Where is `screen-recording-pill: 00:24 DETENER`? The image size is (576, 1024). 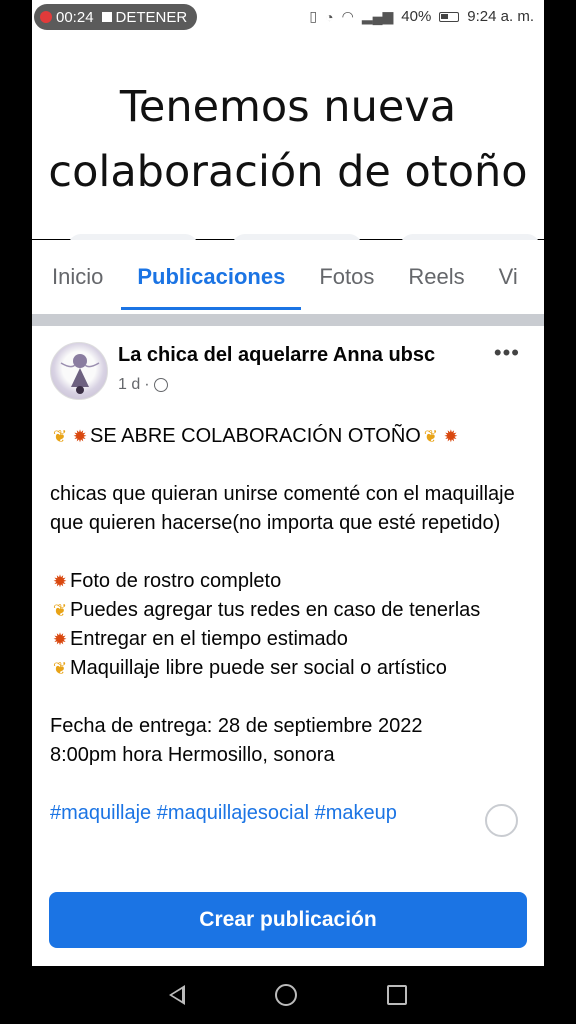
screen-recording-pill: 00:24 DETENER is located at coordinates (116, 17).